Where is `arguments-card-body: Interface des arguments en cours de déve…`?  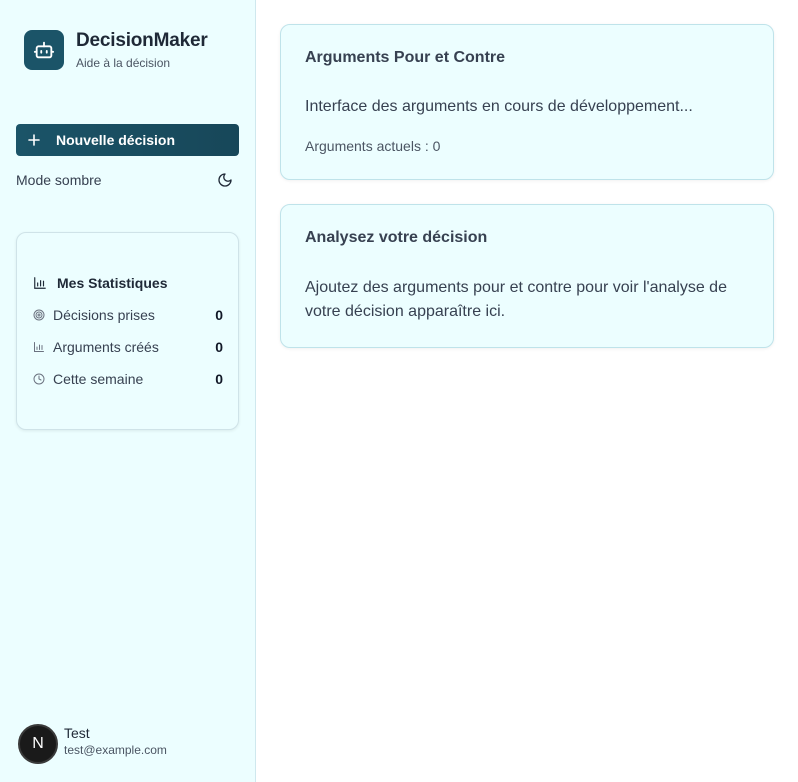 arguments-card-body: Interface des arguments en cours de déve… is located at coordinates (499, 106).